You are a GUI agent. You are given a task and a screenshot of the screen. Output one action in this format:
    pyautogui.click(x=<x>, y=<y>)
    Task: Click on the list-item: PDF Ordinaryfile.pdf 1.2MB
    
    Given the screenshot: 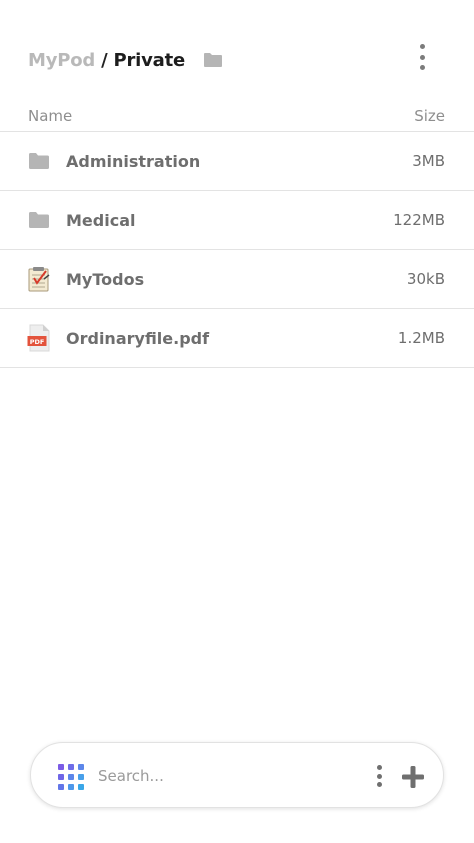 What is the action you would take?
    pyautogui.click(x=237, y=338)
    